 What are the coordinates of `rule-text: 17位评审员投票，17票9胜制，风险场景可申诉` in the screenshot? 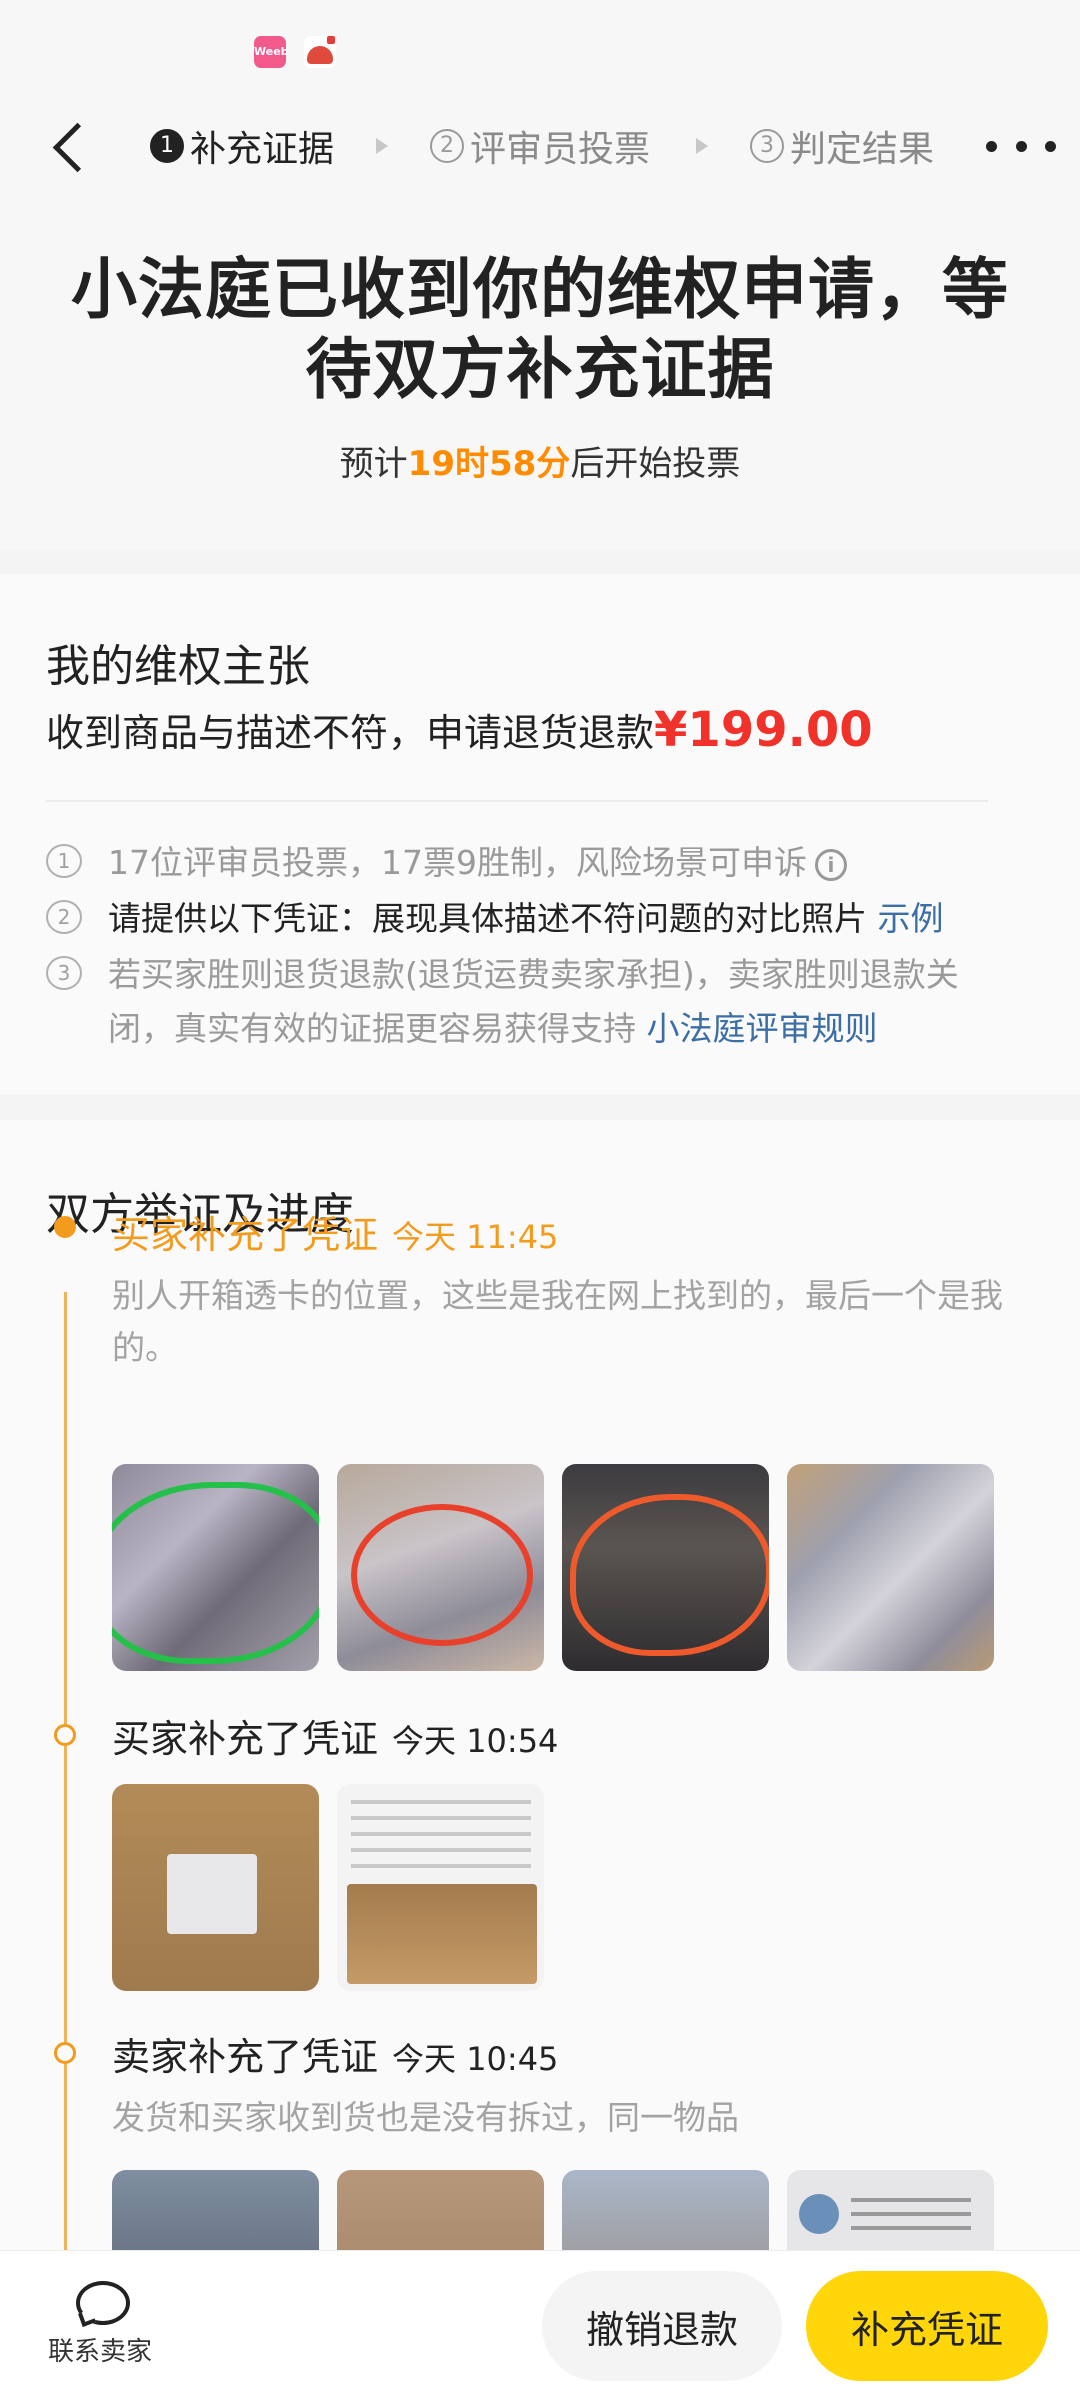 It's located at (457, 862).